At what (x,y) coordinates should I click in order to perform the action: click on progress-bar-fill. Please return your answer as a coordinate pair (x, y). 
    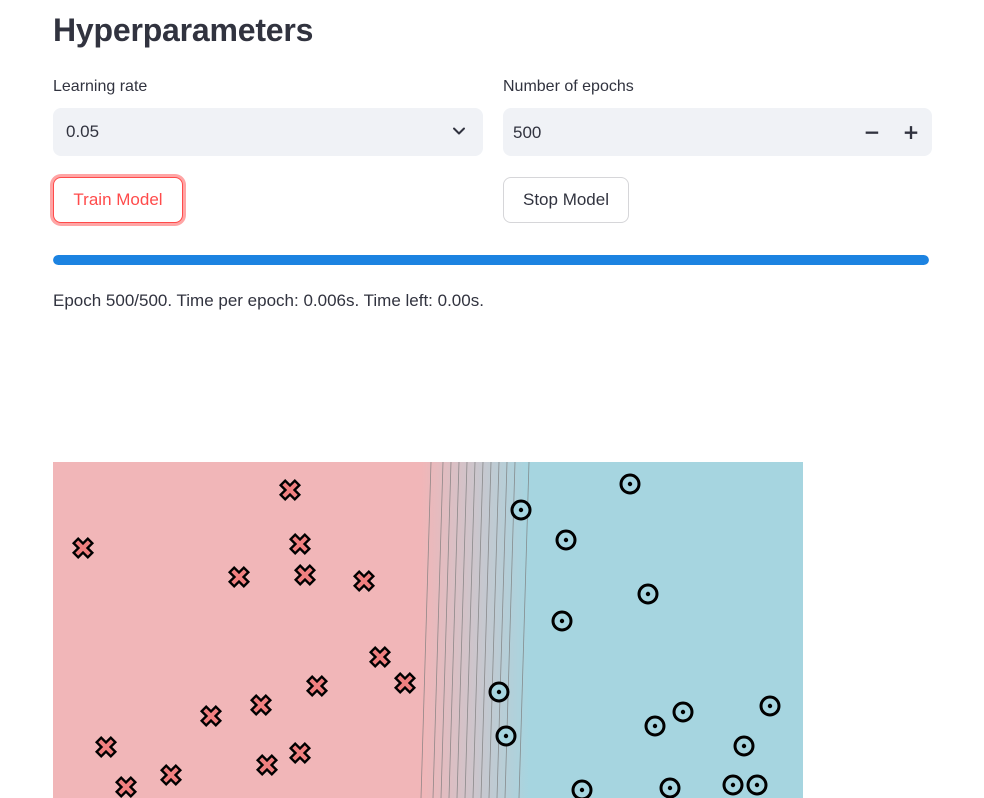
    Looking at the image, I should click on (491, 260).